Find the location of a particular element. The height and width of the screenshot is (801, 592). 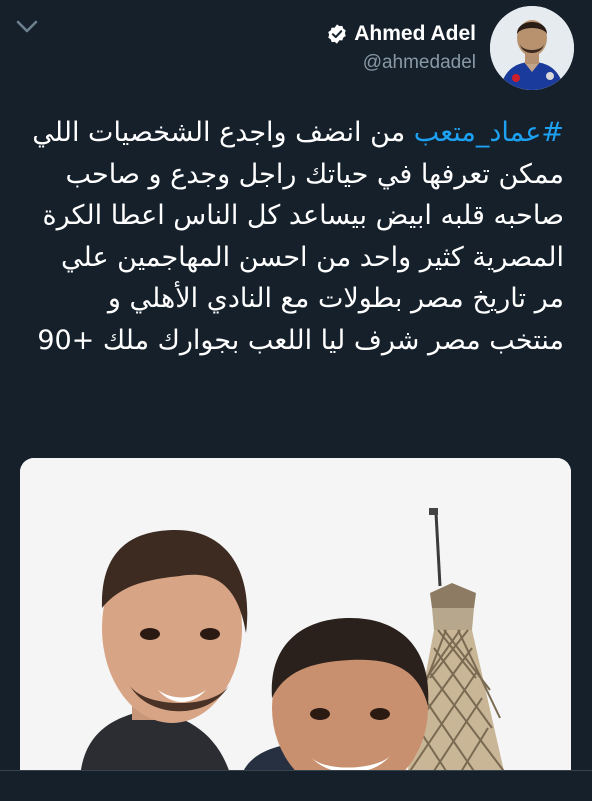

chevron-down-icon is located at coordinates (27, 27).